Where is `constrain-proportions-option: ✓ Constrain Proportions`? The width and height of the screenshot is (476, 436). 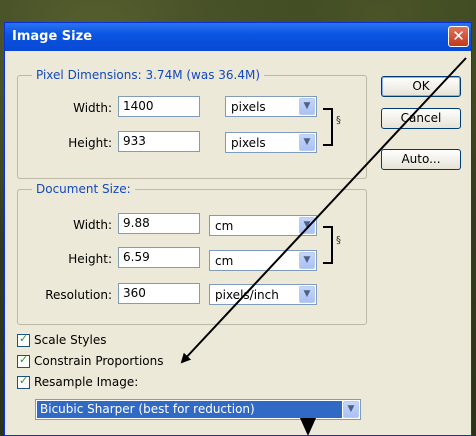
constrain-proportions-option: ✓ Constrain Proportions is located at coordinates (90, 361).